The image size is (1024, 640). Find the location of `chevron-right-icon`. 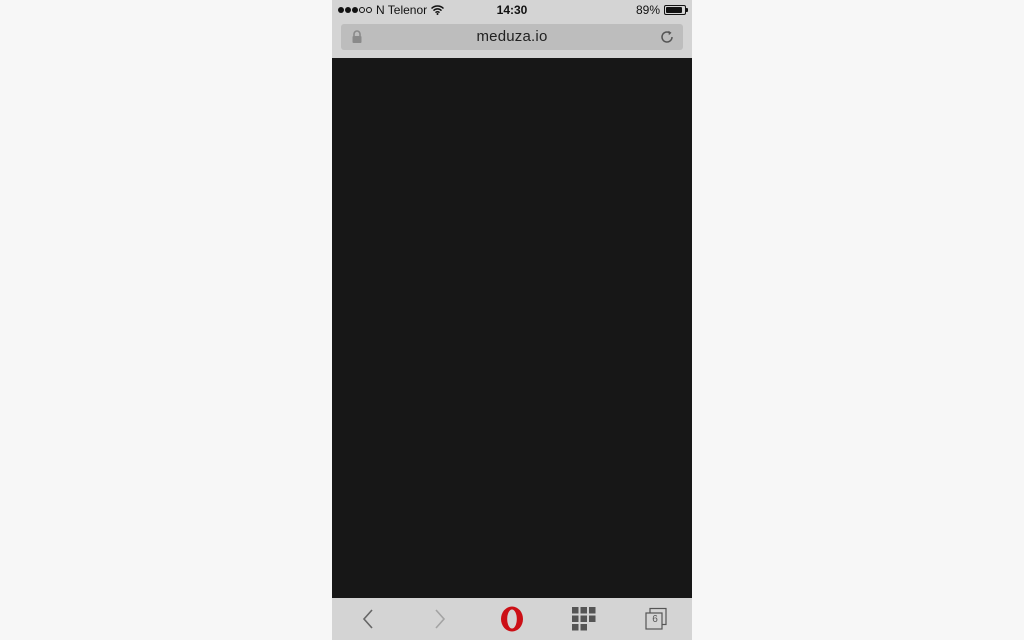

chevron-right-icon is located at coordinates (440, 619).